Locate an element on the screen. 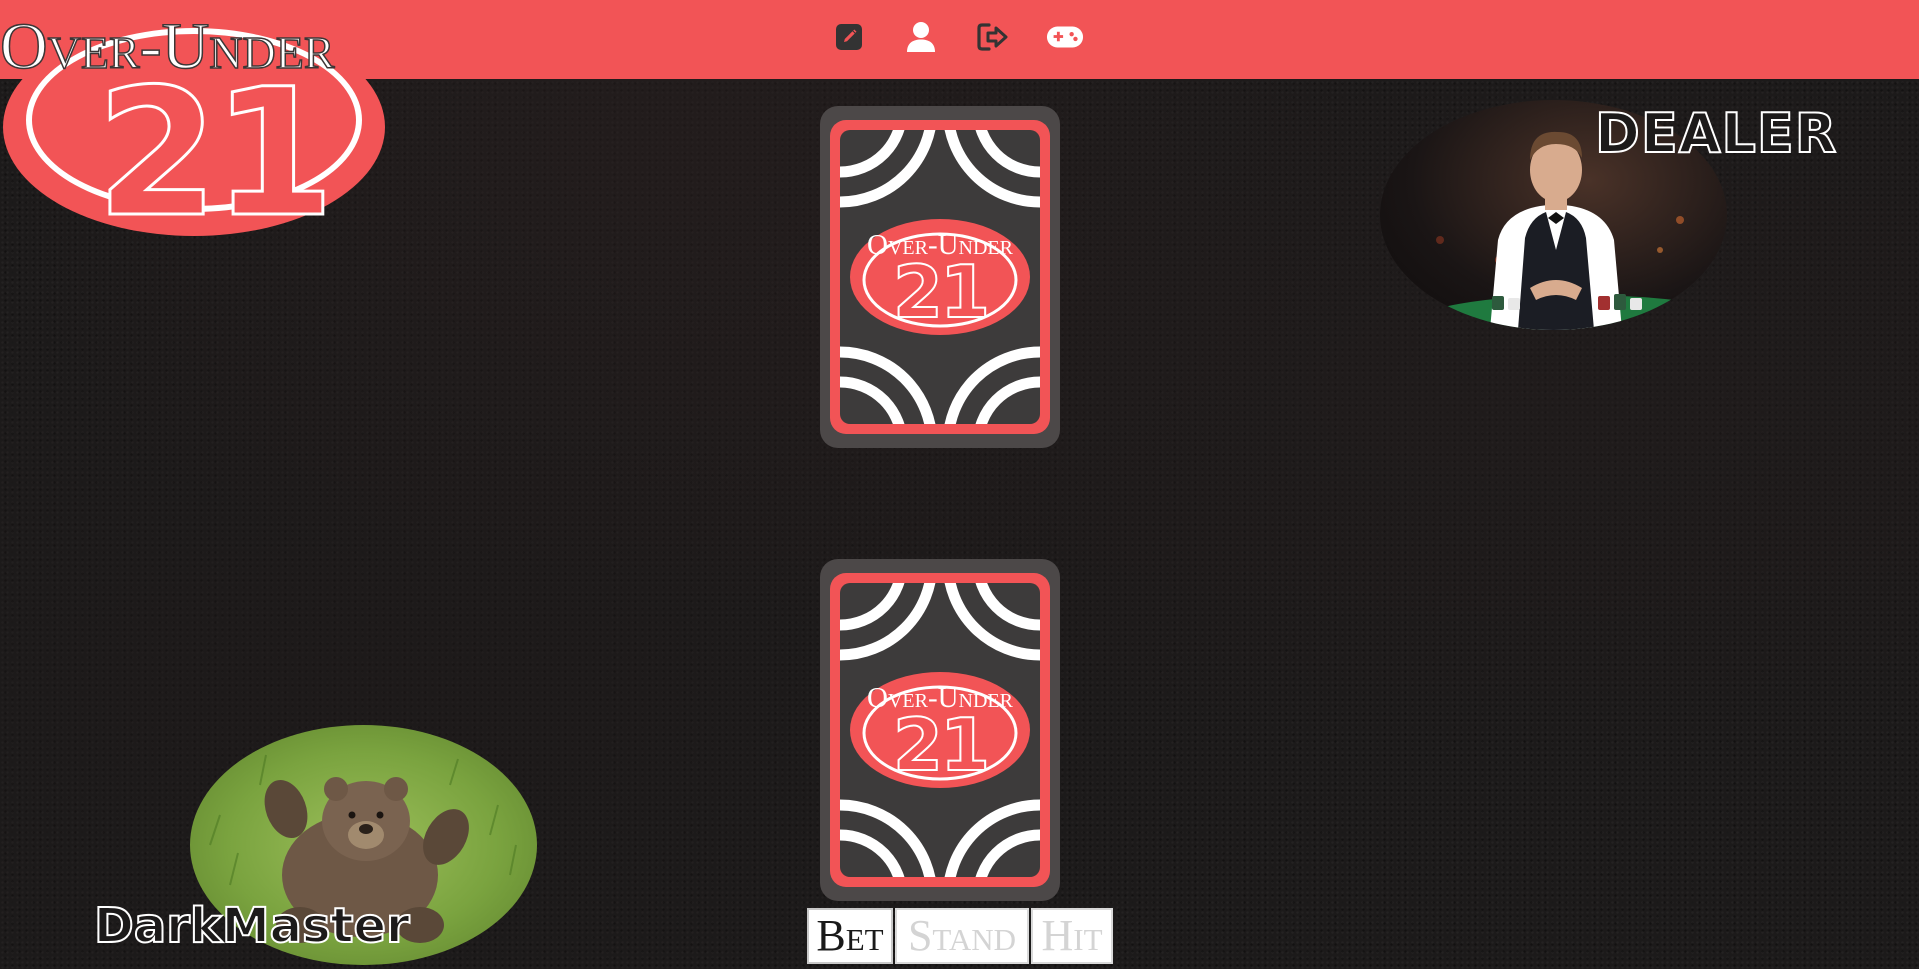  edit-icon is located at coordinates (849, 37).